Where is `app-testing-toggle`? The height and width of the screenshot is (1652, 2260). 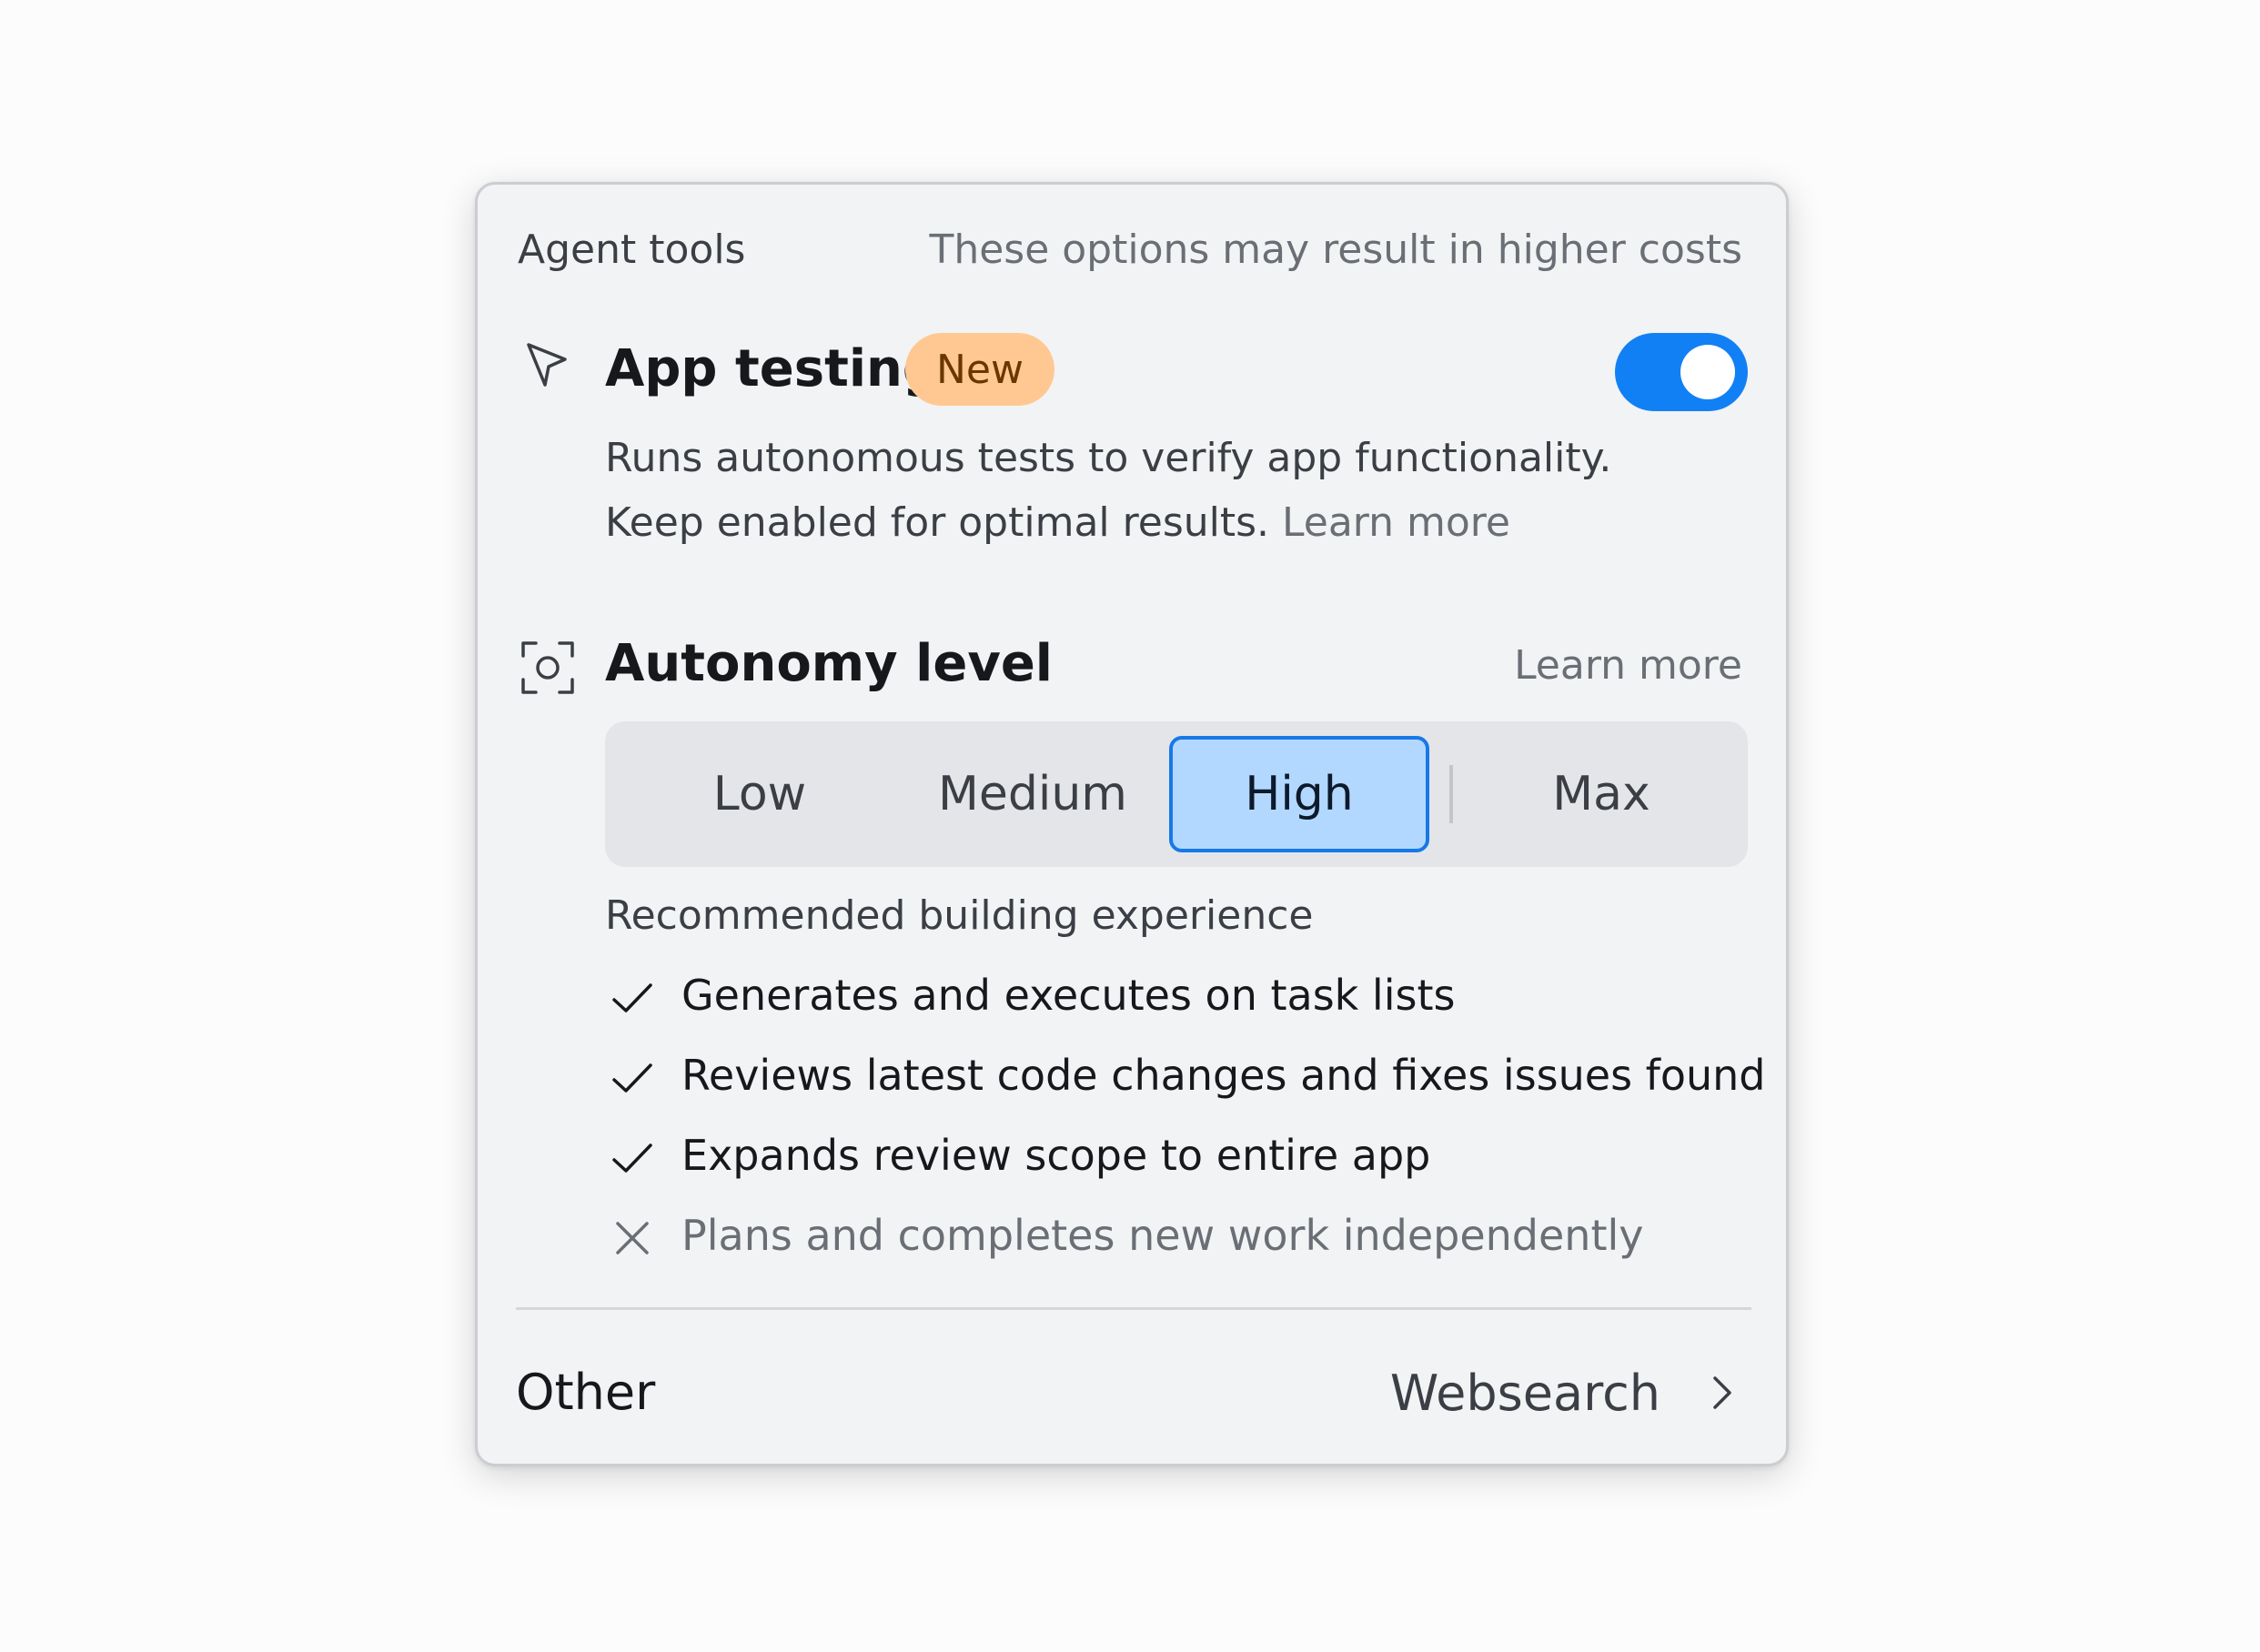 app-testing-toggle is located at coordinates (1682, 372).